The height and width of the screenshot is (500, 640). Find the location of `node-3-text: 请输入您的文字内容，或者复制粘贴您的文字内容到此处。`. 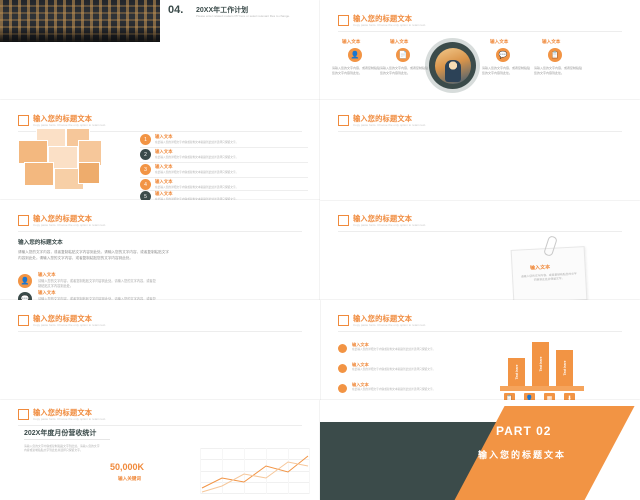

node-3-text: 请输入您的文字内容，或者复制粘贴您的文字内容到此处。 is located at coordinates (506, 70).